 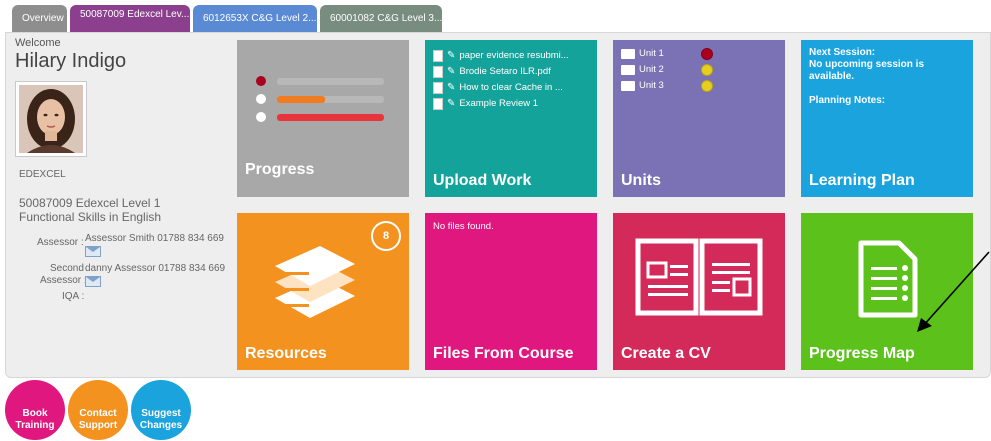 I want to click on assessor-value: Assessor Smith 01788 834 669, so click(x=154, y=238).